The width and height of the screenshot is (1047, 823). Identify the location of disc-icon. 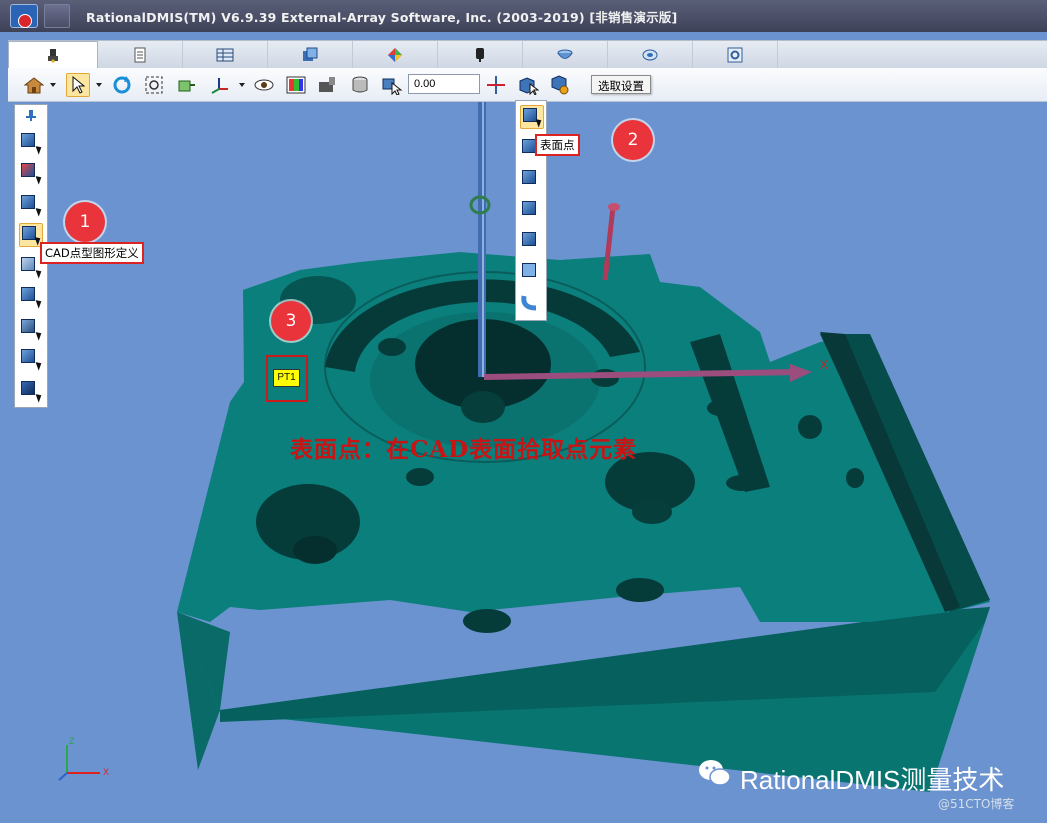
(650, 54).